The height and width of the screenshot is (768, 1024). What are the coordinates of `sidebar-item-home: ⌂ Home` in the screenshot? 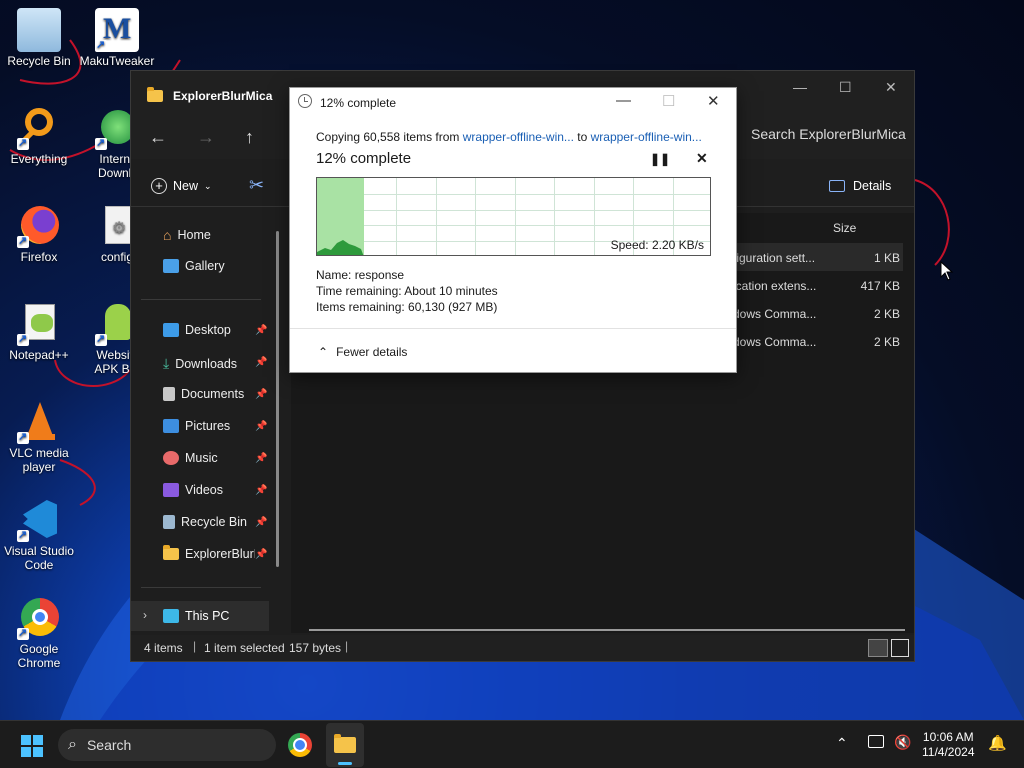 It's located at (187, 235).